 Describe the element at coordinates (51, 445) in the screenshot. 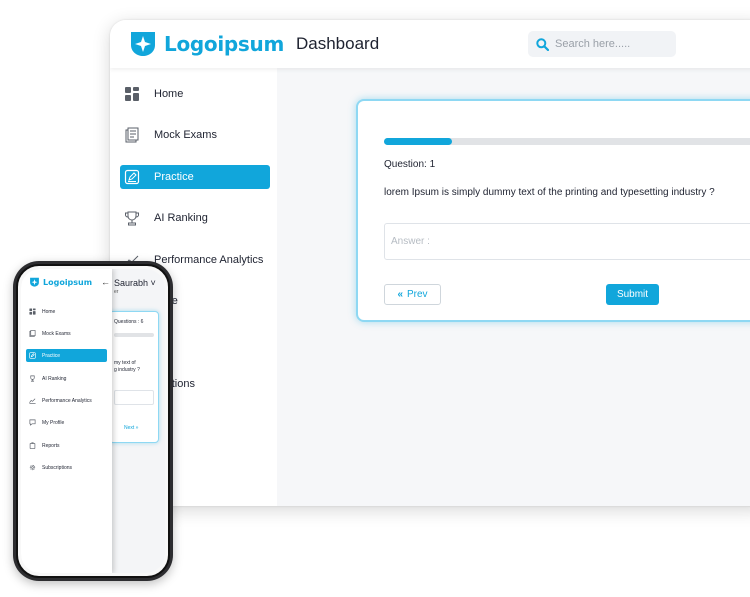

I see `phone-nav-label: Reports` at that location.